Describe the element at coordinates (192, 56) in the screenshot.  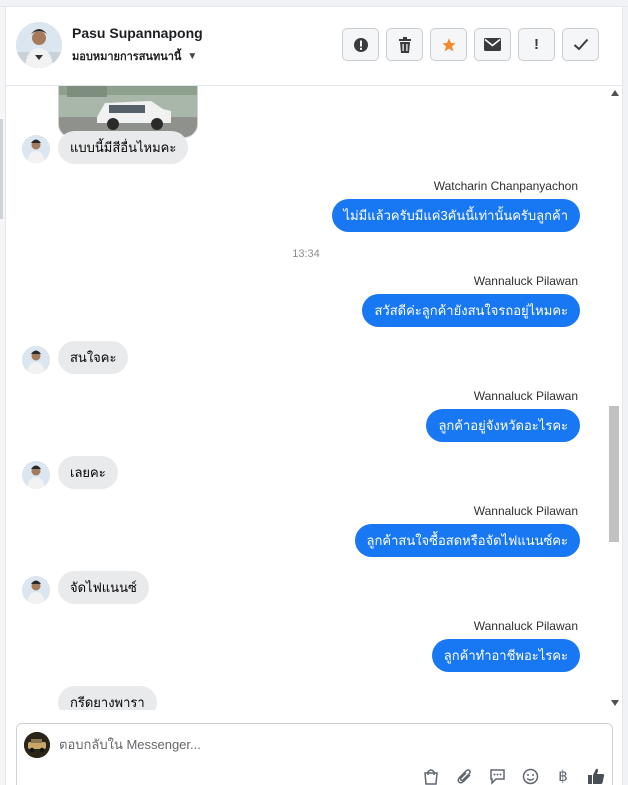
I see `caret-down-icon: ▼` at that location.